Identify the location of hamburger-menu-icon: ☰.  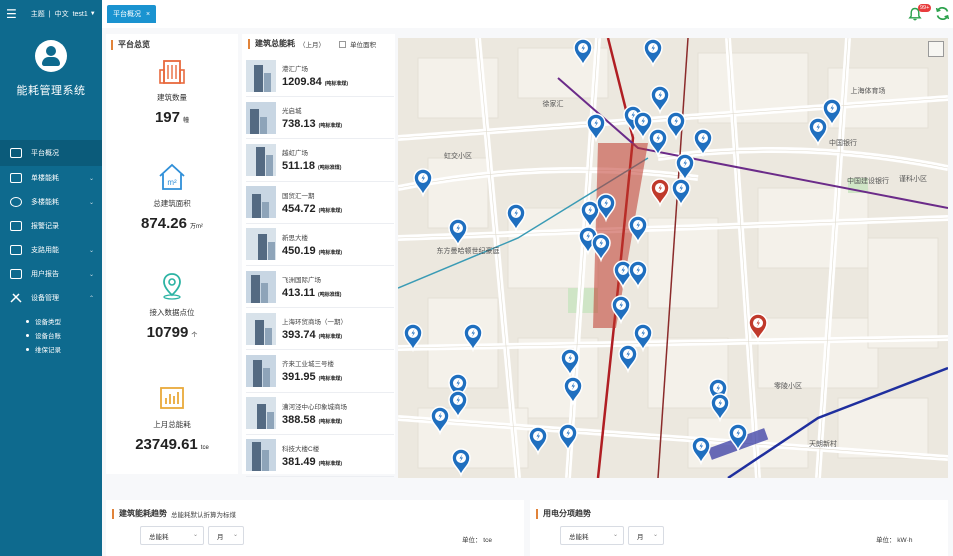
(11, 14).